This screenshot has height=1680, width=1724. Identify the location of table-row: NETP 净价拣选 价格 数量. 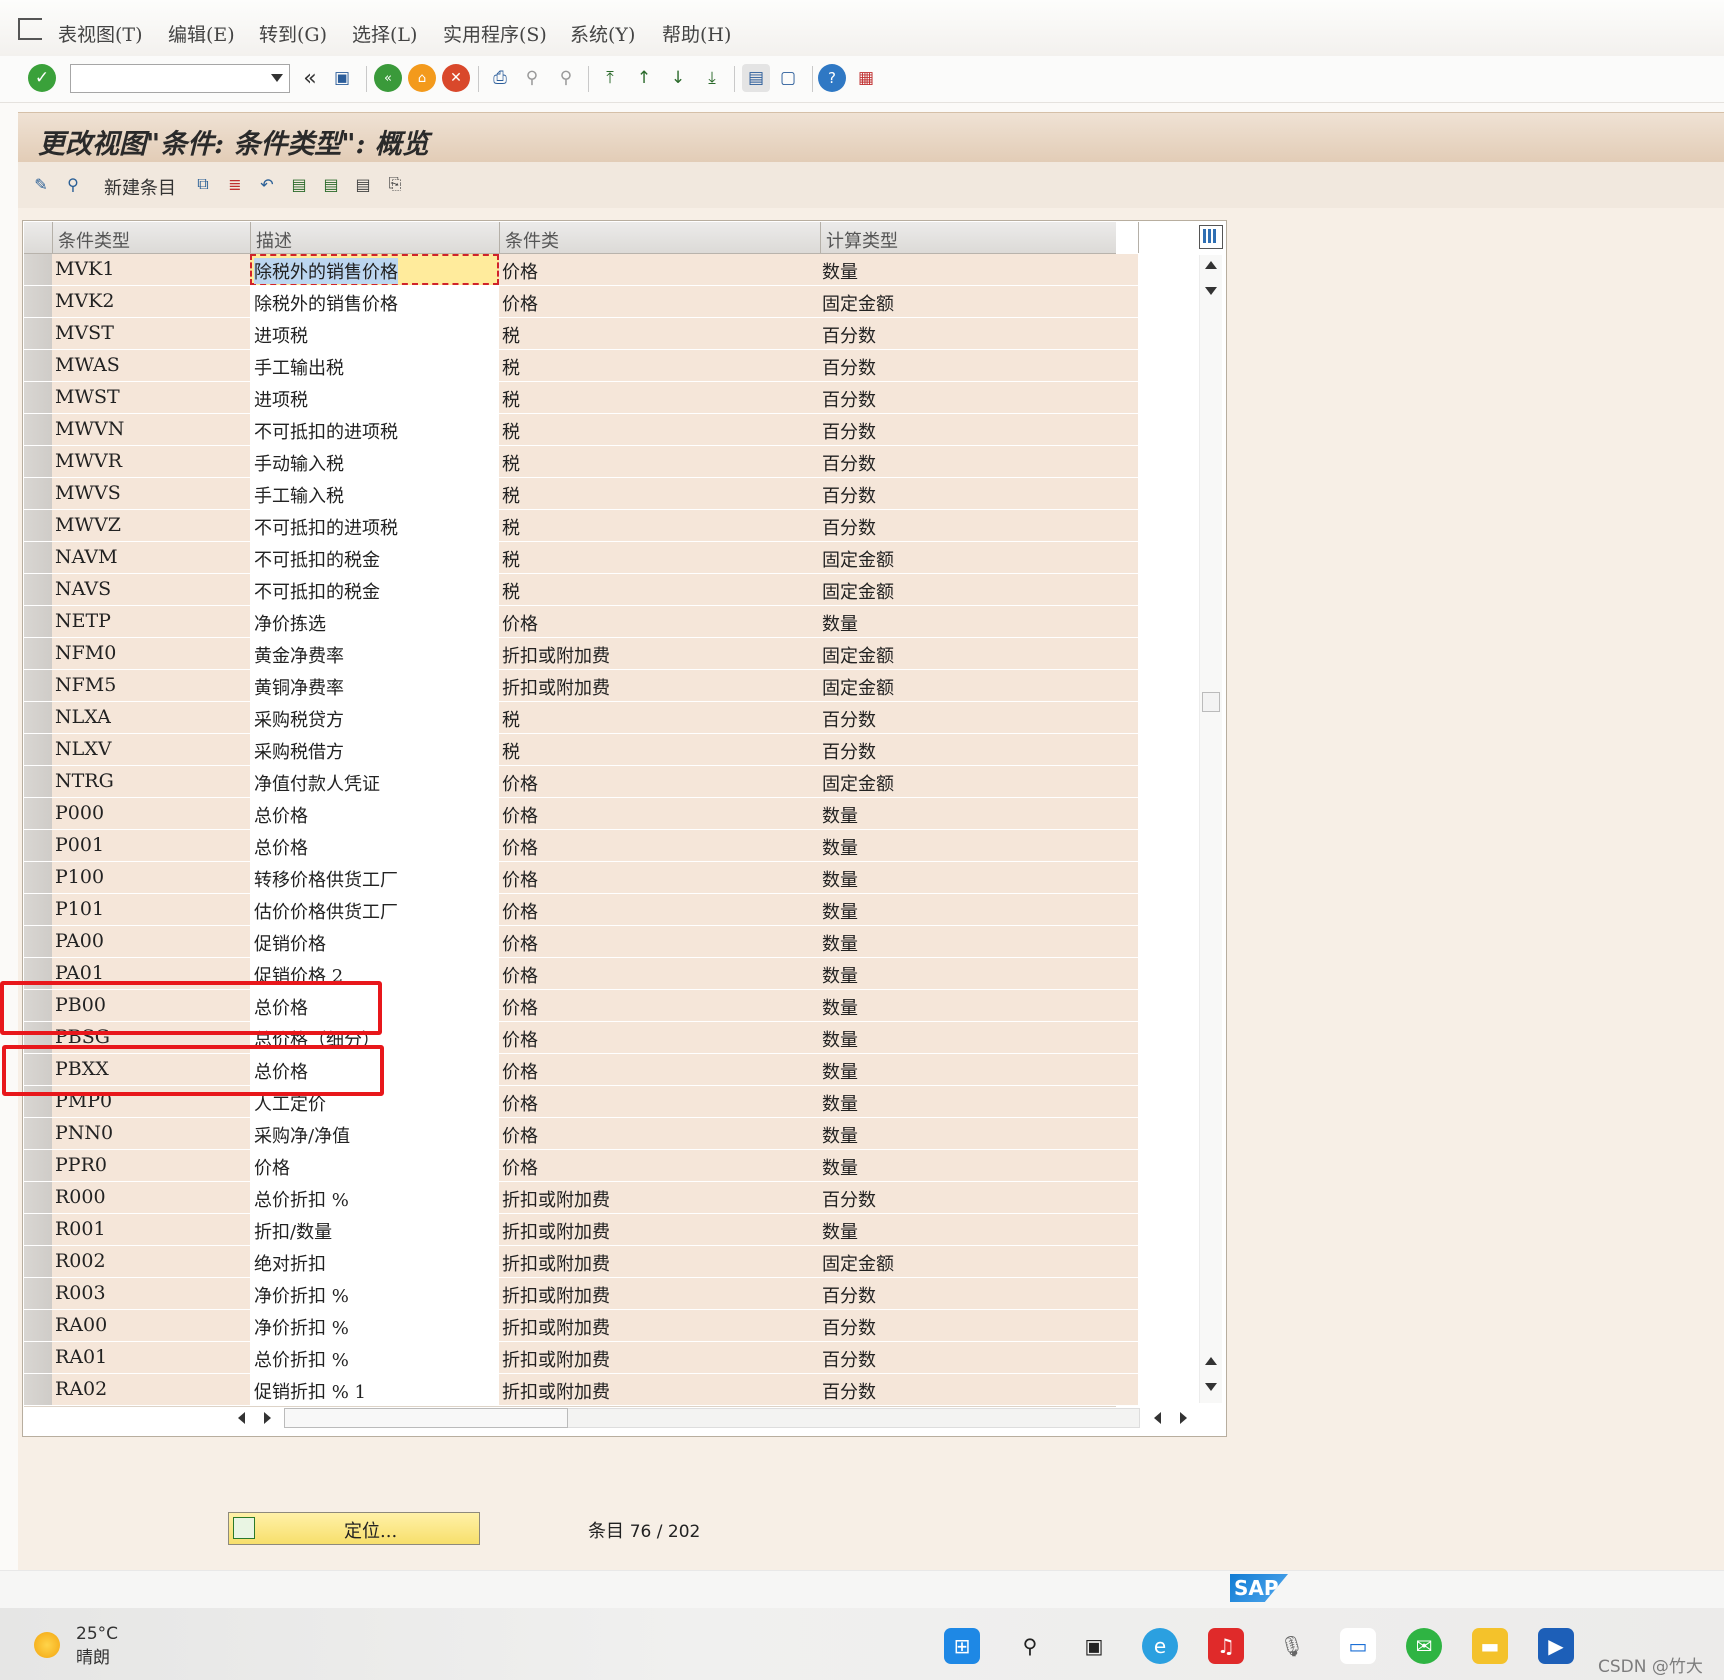
(581, 622).